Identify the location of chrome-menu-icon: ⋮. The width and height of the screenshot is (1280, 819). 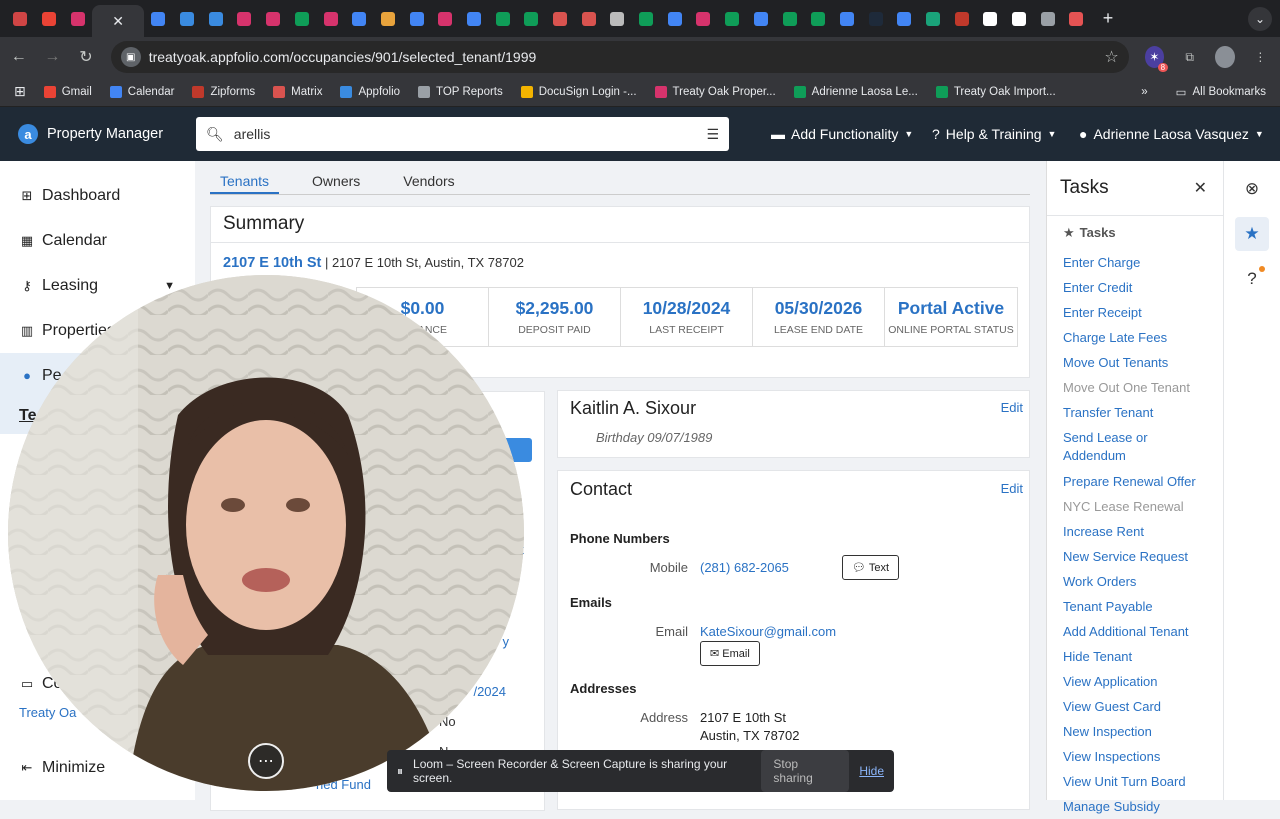
(1260, 57).